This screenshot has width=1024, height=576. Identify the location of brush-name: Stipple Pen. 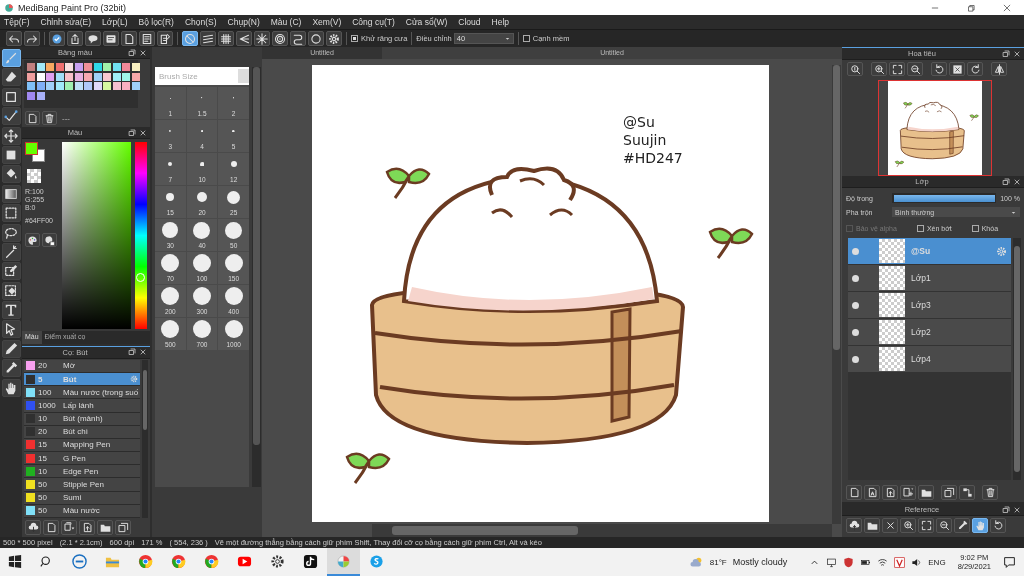
(84, 485).